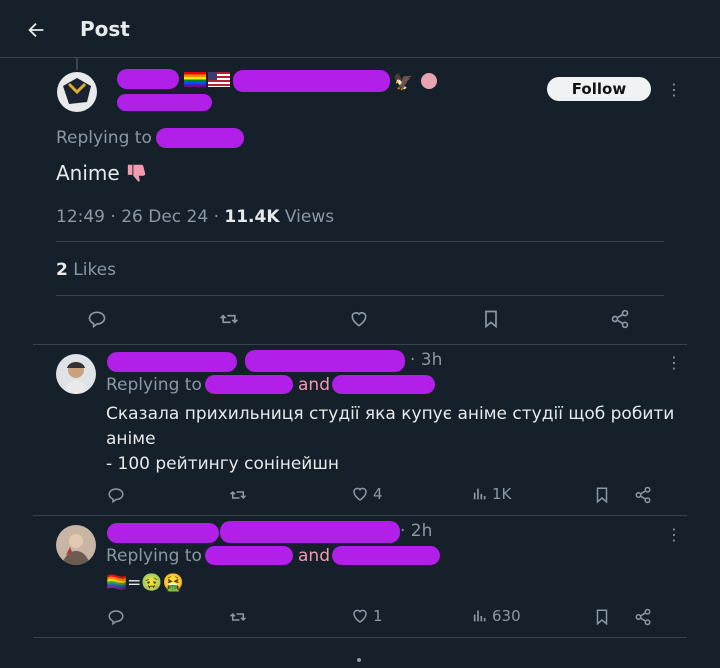 The image size is (720, 668). I want to click on like-button: 4, so click(367, 494).